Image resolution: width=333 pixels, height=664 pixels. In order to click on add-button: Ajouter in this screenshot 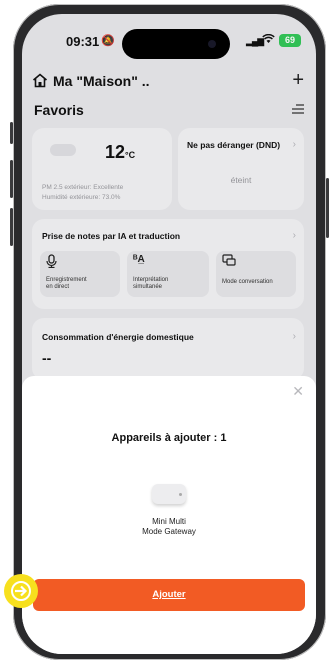, I will do `click(169, 595)`.